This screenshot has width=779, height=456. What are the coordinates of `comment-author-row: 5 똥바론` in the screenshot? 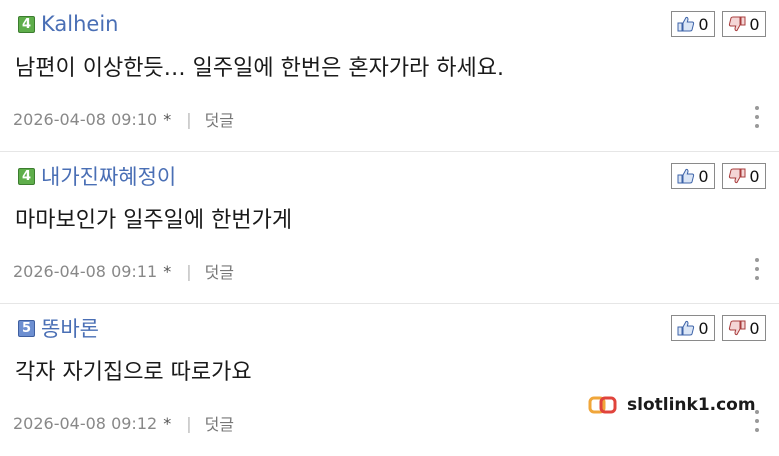 It's located at (58, 328).